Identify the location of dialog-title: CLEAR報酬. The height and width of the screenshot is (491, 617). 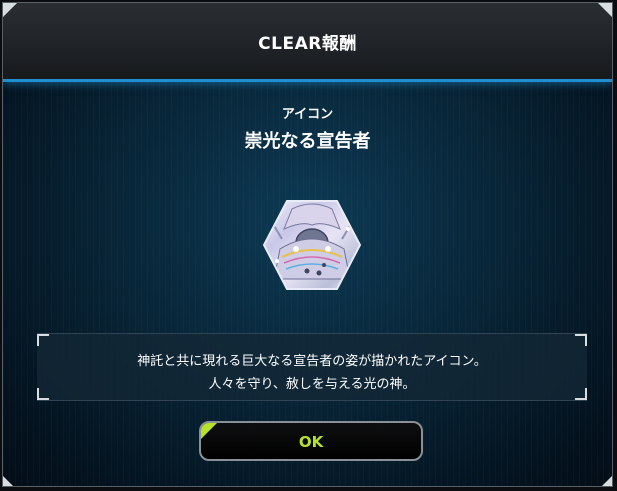
(307, 44).